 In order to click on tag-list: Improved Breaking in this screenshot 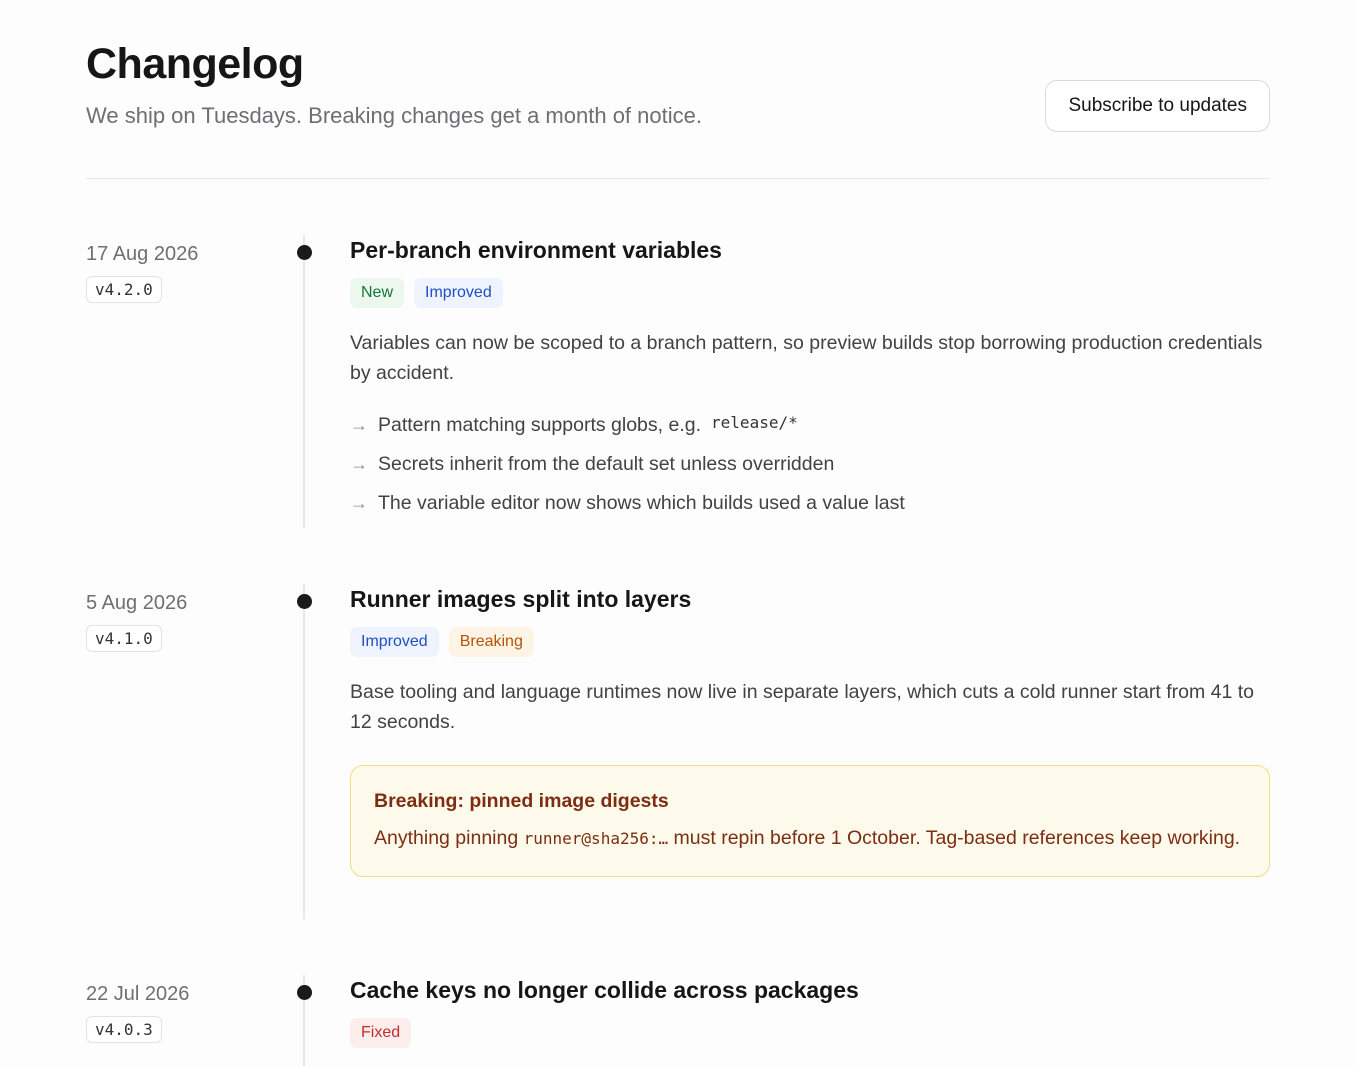, I will do `click(810, 642)`.